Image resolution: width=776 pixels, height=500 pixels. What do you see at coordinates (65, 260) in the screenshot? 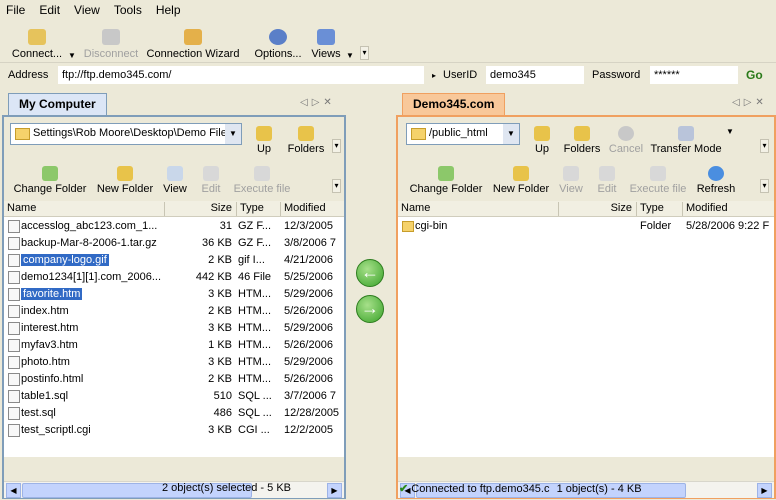
I see `file-name: company-logo.gif` at bounding box center [65, 260].